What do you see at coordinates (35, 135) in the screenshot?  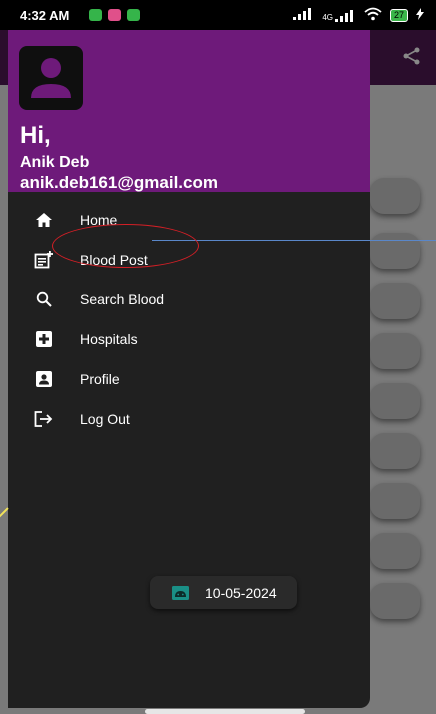 I see `greeting-text: Hi,` at bounding box center [35, 135].